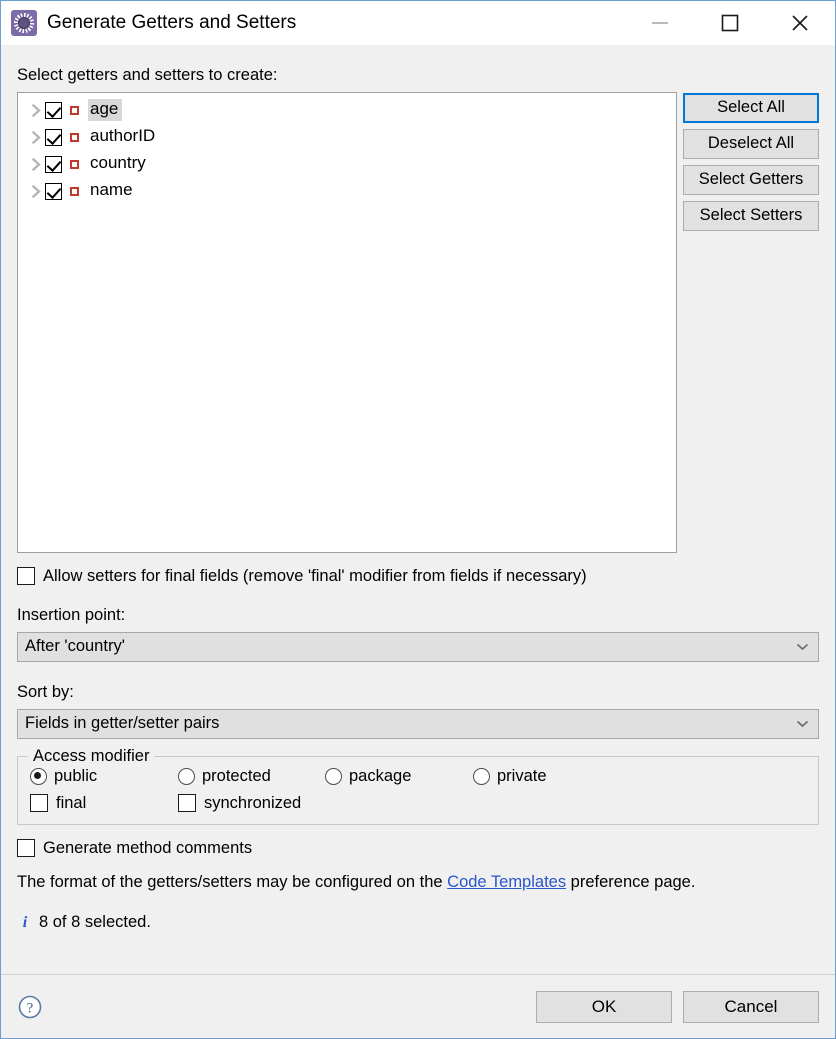  I want to click on field-name: name, so click(111, 190).